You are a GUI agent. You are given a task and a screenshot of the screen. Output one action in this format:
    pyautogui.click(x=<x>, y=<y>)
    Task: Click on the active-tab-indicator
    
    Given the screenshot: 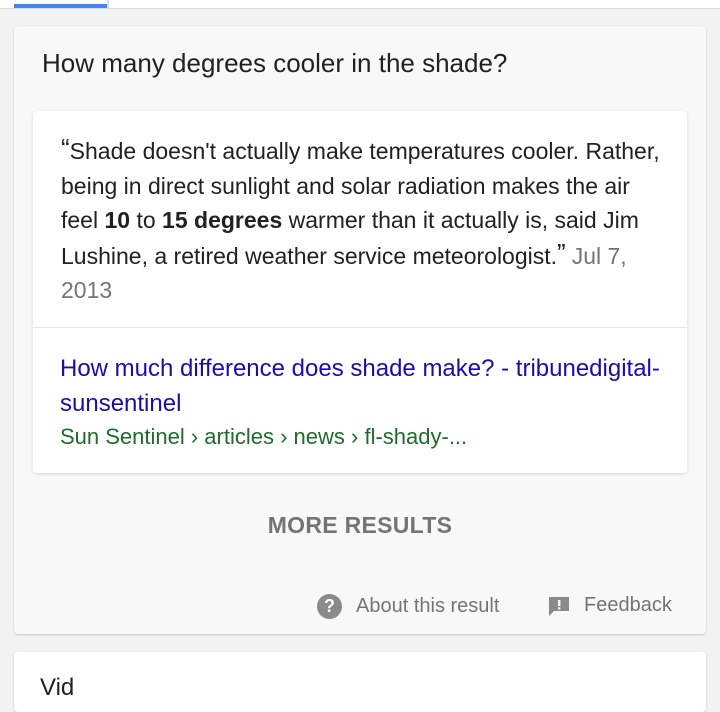 What is the action you would take?
    pyautogui.click(x=60, y=6)
    